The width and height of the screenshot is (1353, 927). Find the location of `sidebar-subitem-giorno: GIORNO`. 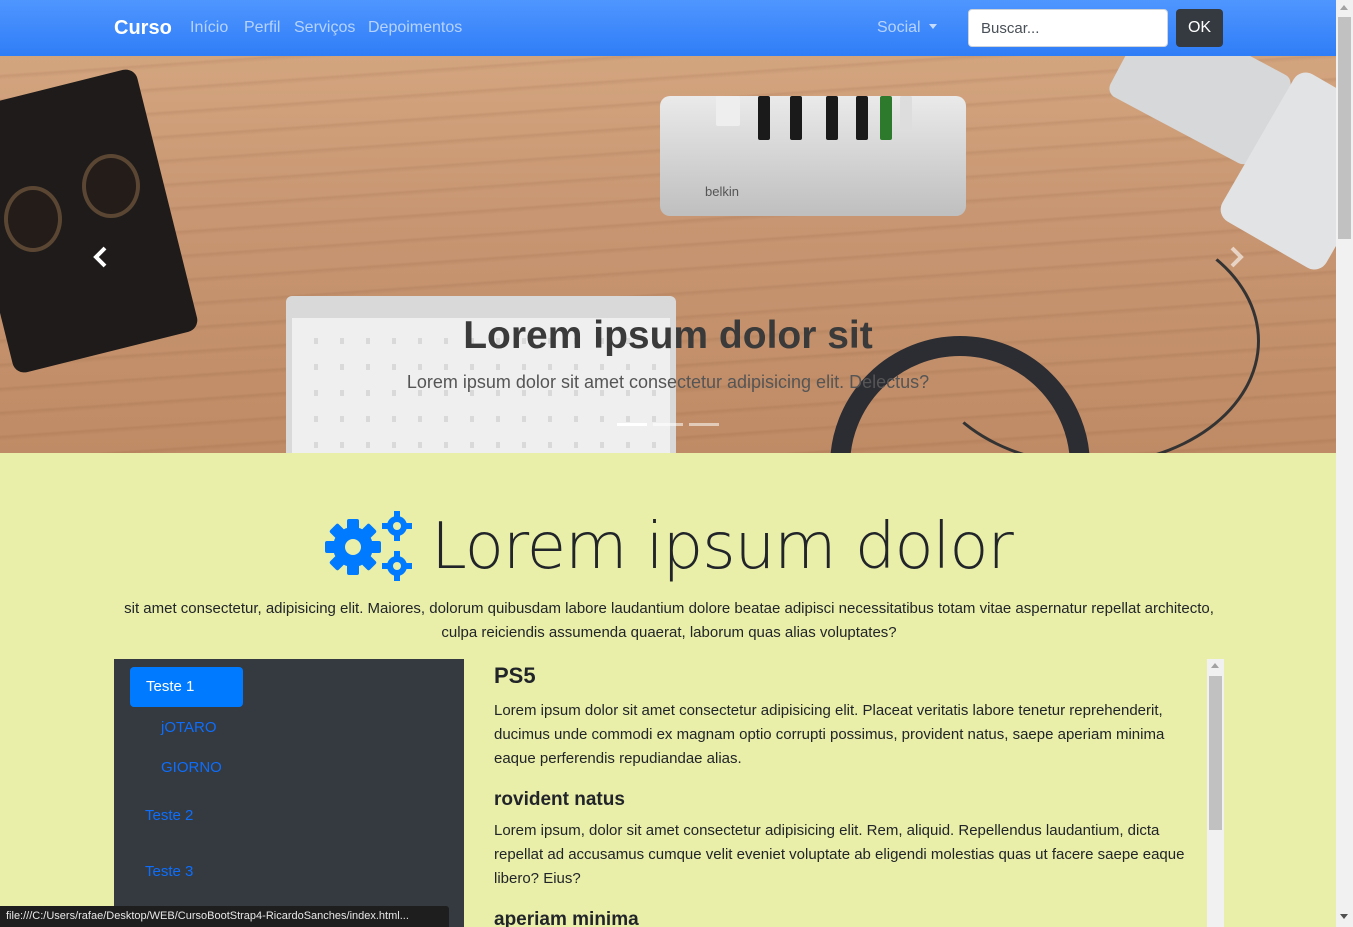

sidebar-subitem-giorno: GIORNO is located at coordinates (191, 767).